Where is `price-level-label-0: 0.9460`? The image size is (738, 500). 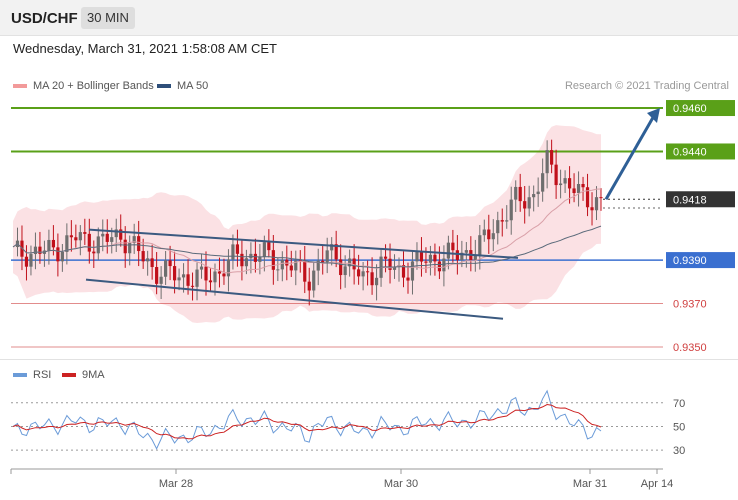 price-level-label-0: 0.9460 is located at coordinates (690, 109).